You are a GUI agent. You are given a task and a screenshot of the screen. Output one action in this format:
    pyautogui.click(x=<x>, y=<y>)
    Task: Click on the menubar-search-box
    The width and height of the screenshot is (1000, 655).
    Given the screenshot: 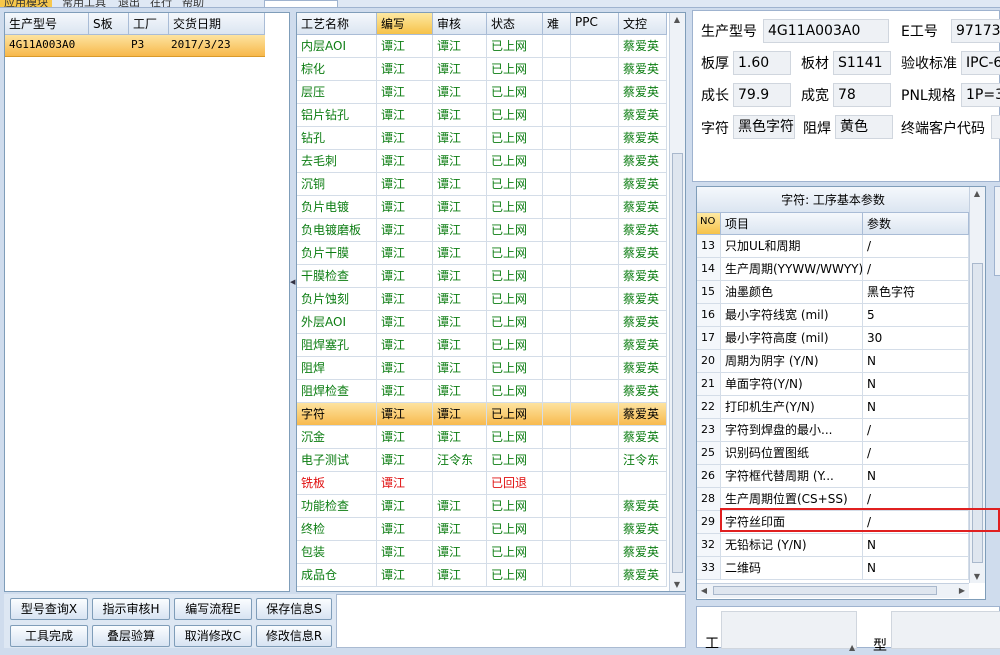 What is the action you would take?
    pyautogui.click(x=301, y=3)
    